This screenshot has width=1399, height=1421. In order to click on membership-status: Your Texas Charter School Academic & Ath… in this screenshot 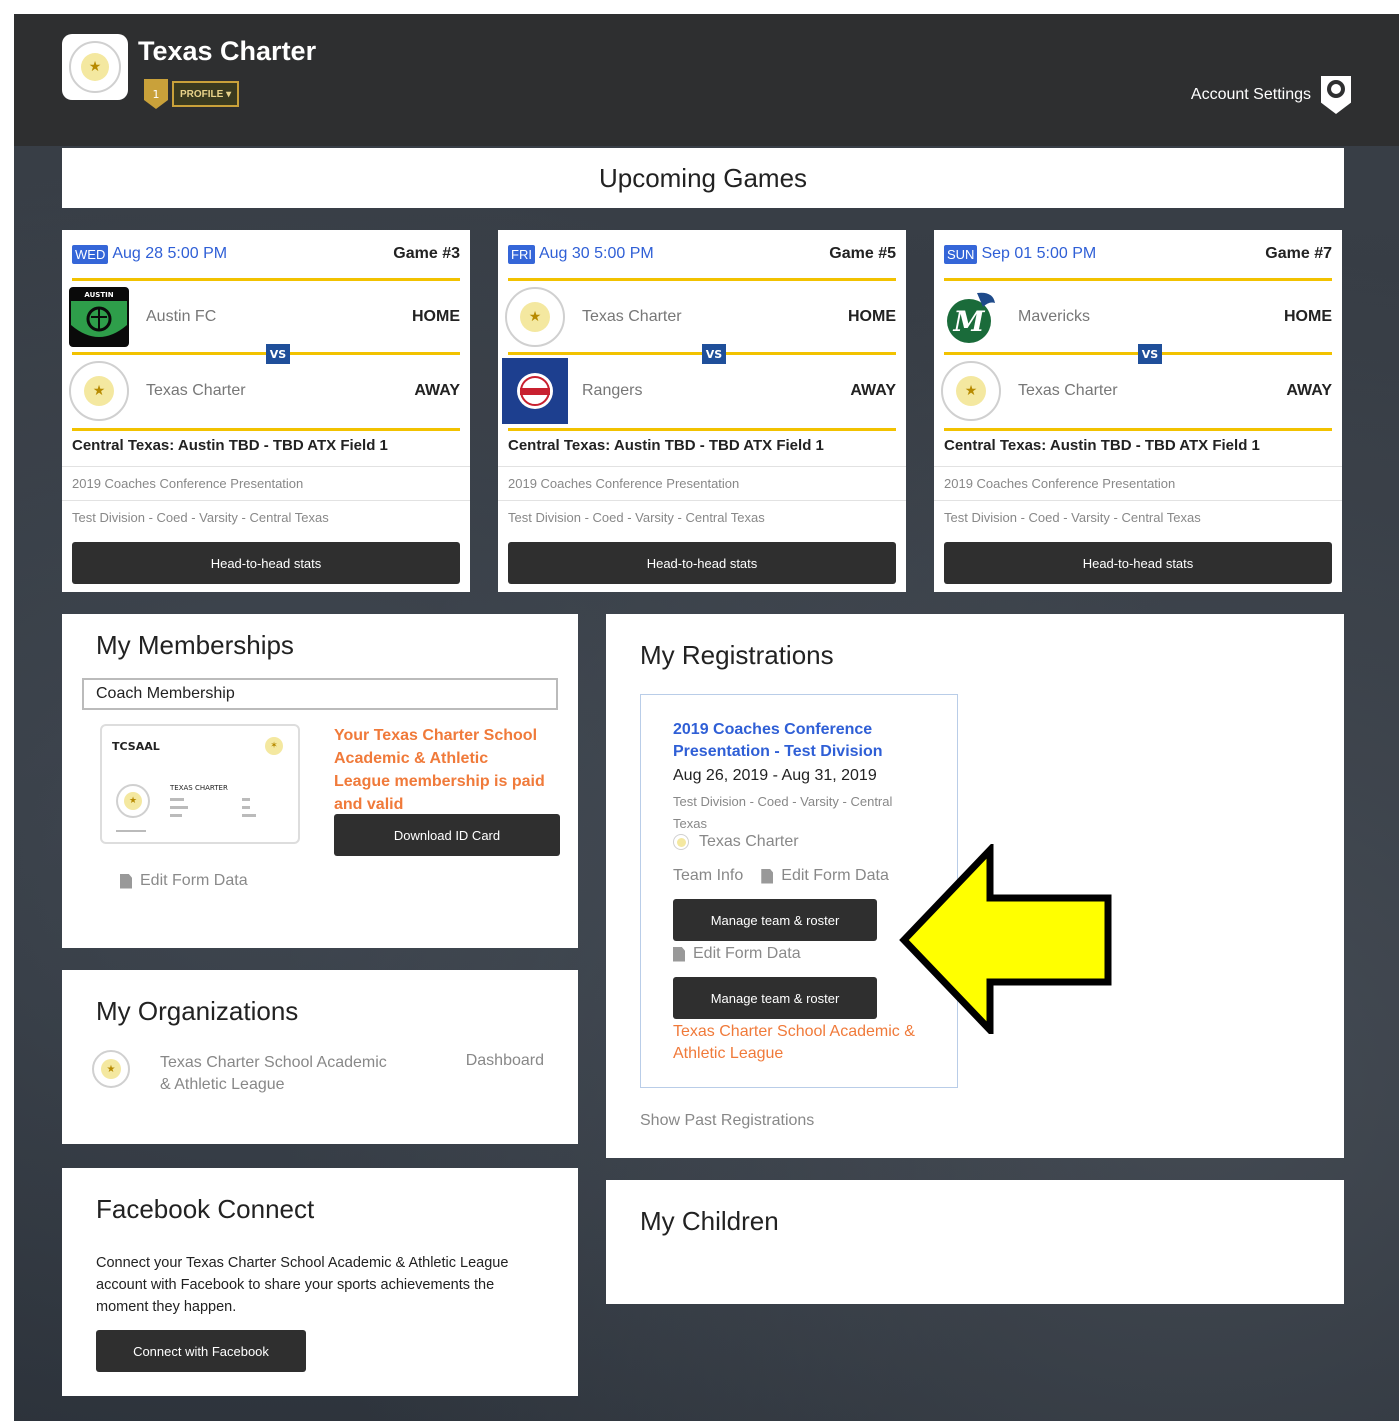, I will do `click(439, 770)`.